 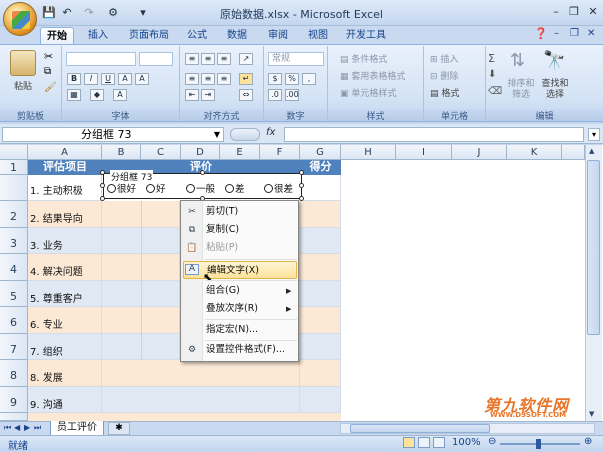 I want to click on row-header-7: 7, so click(x=14, y=347).